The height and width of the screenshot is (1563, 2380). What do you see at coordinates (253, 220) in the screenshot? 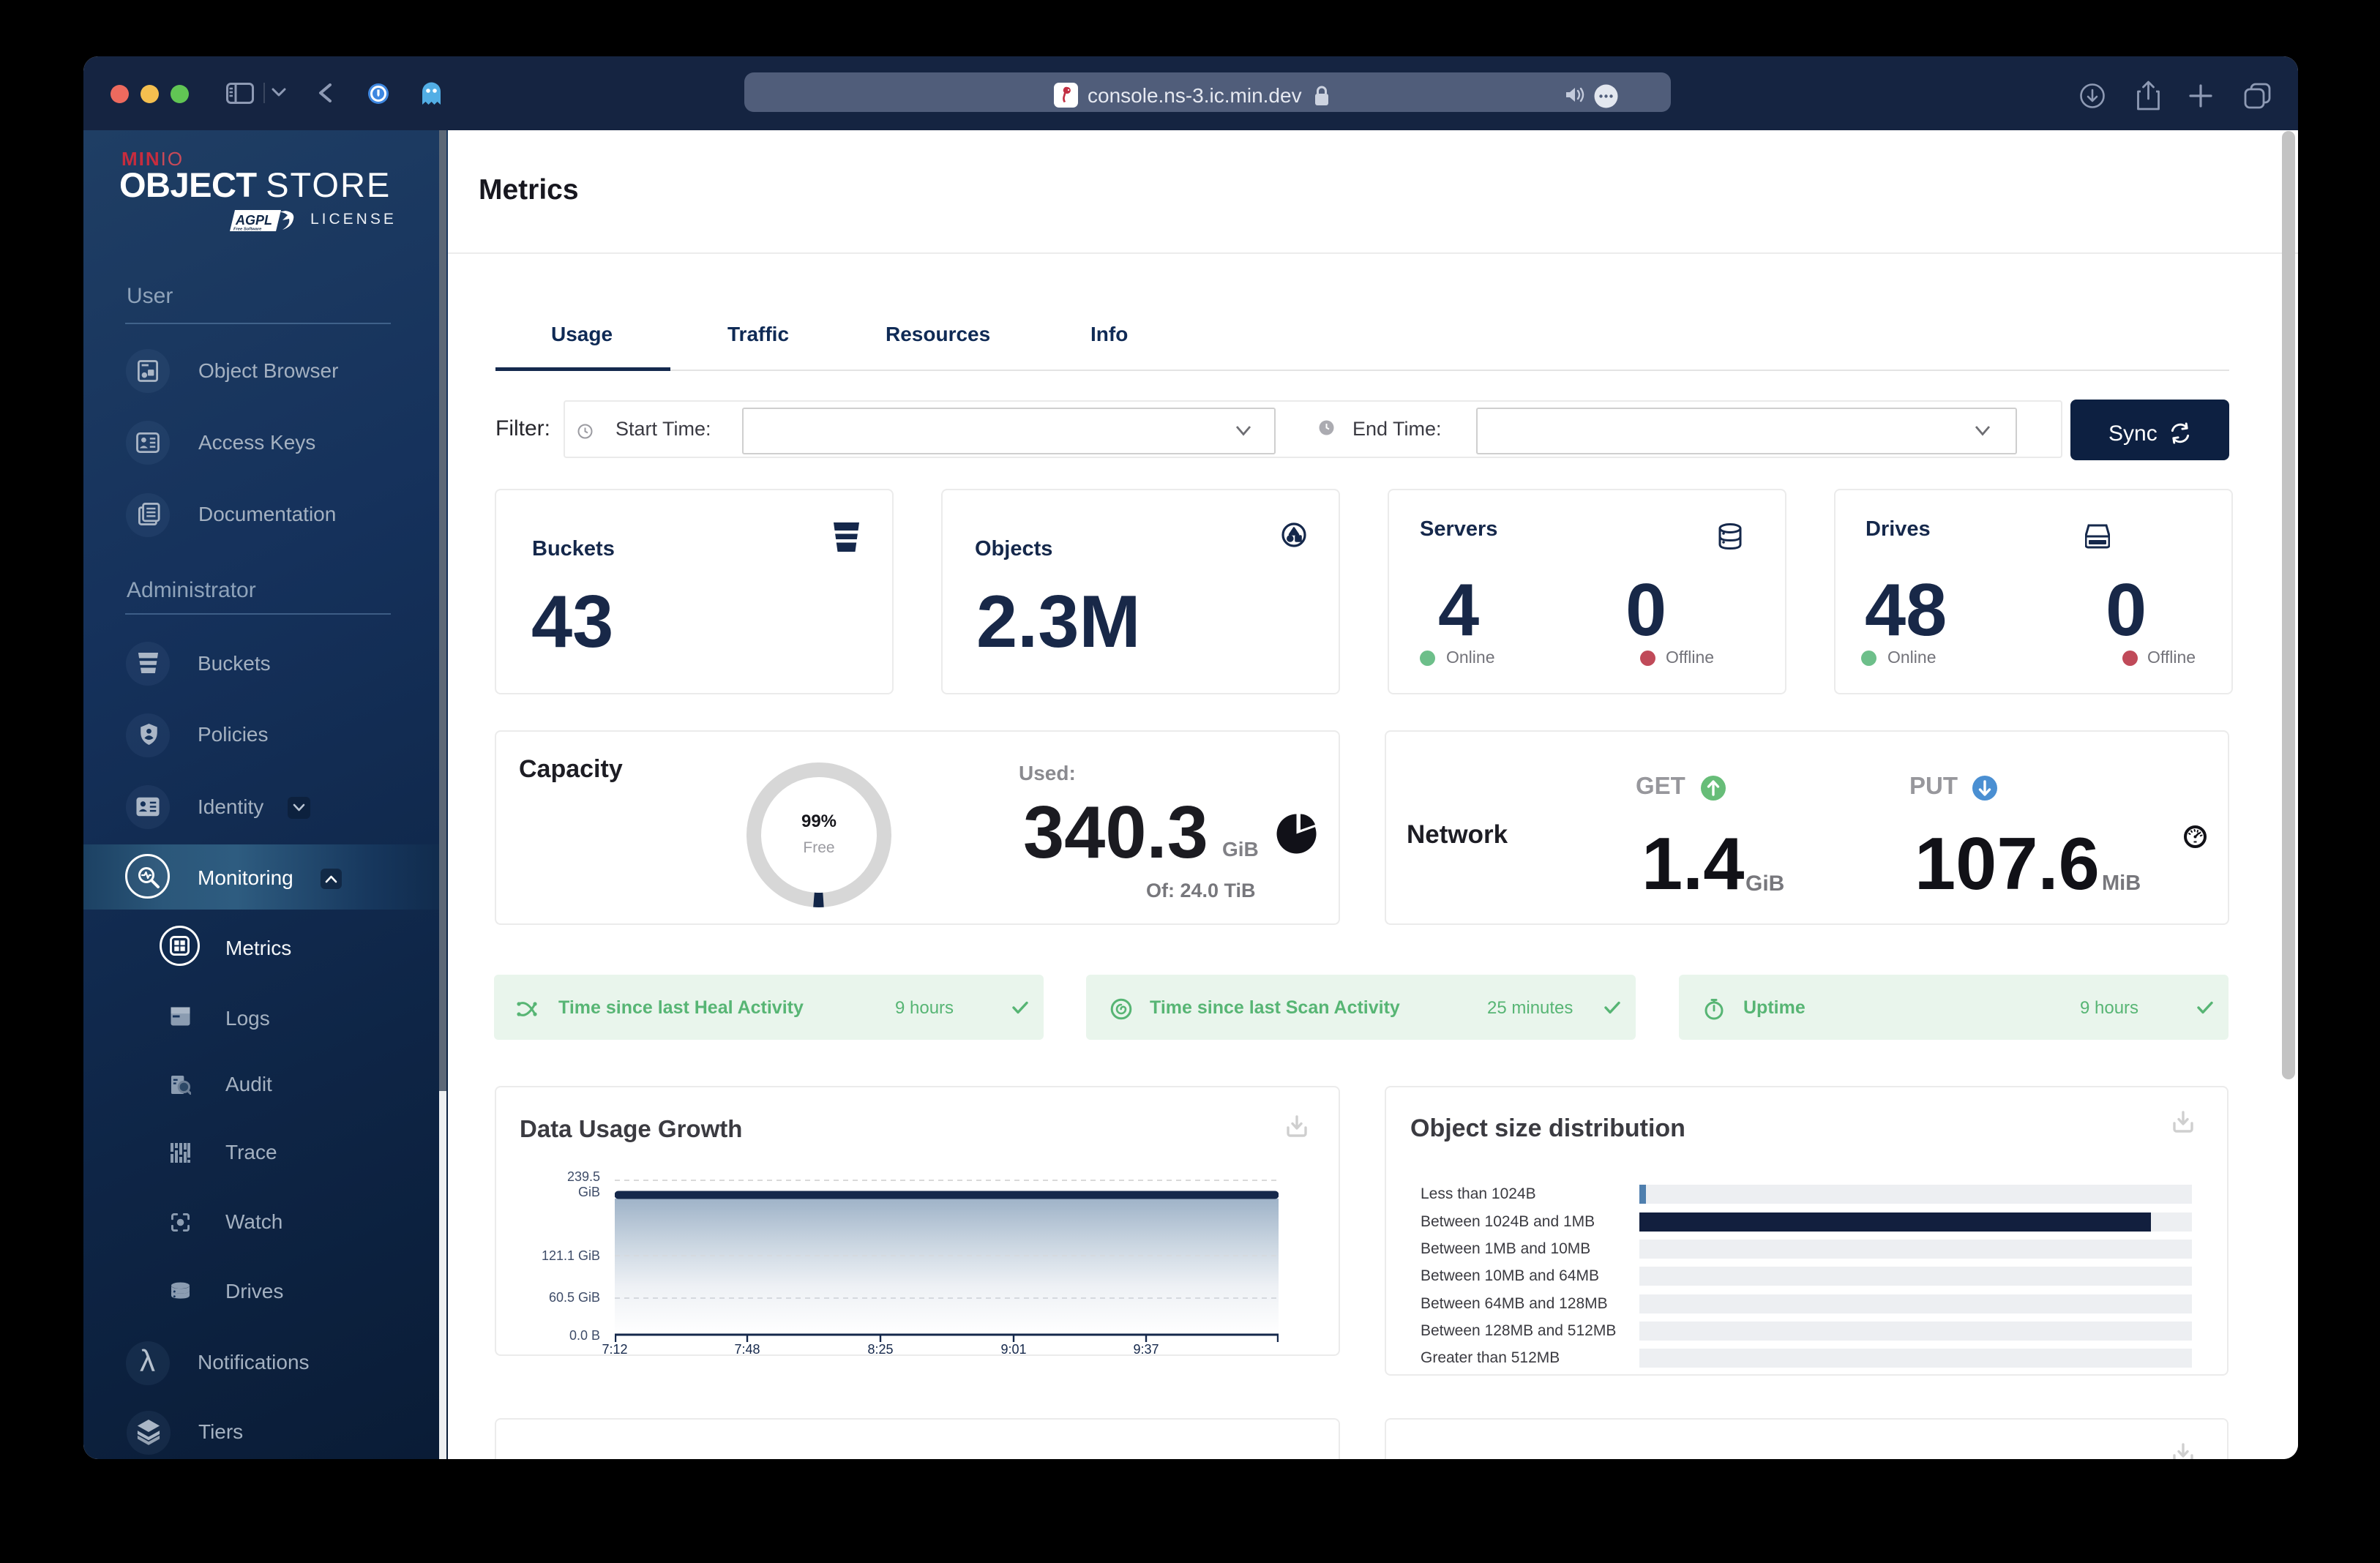
I see `svg-text: AGPL` at bounding box center [253, 220].